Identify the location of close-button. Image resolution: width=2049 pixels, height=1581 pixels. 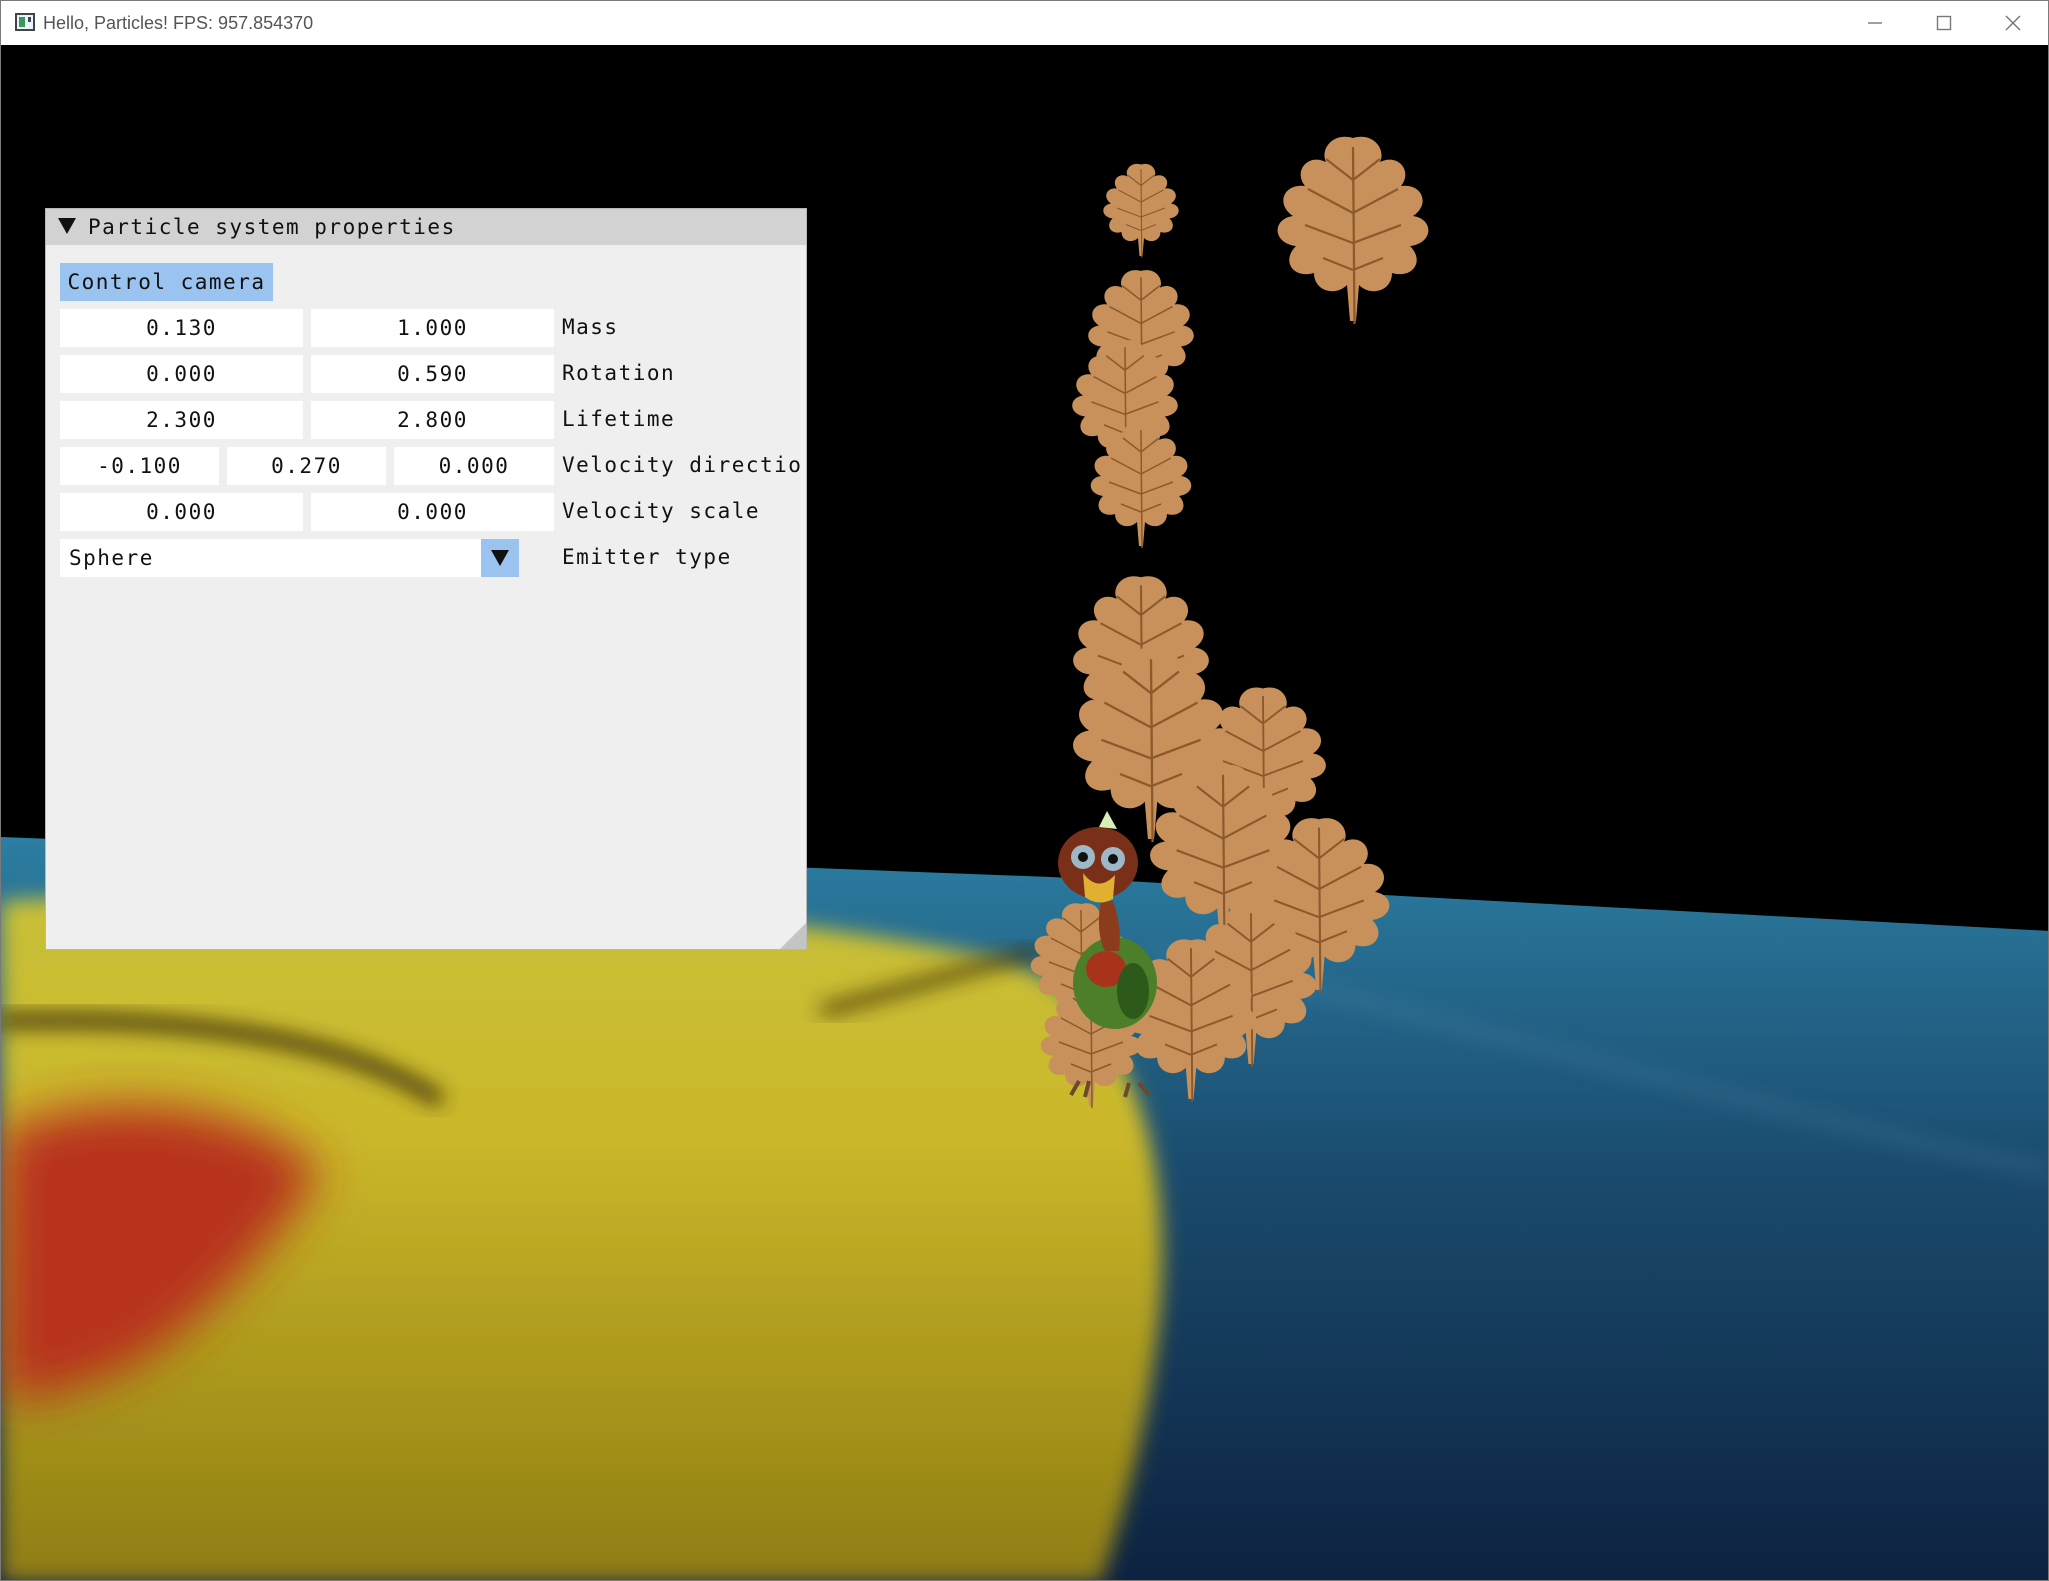
(2013, 23).